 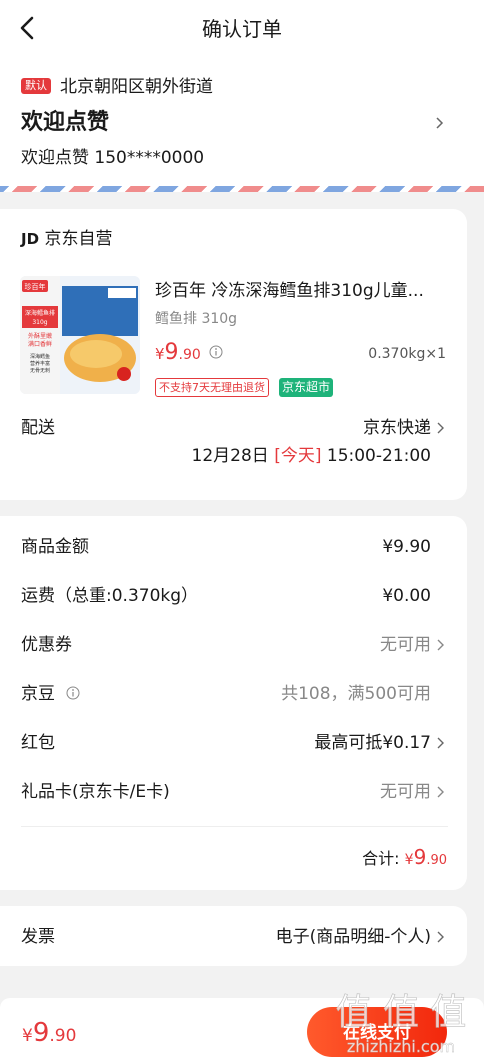 I want to click on amount-divider, so click(x=234, y=826).